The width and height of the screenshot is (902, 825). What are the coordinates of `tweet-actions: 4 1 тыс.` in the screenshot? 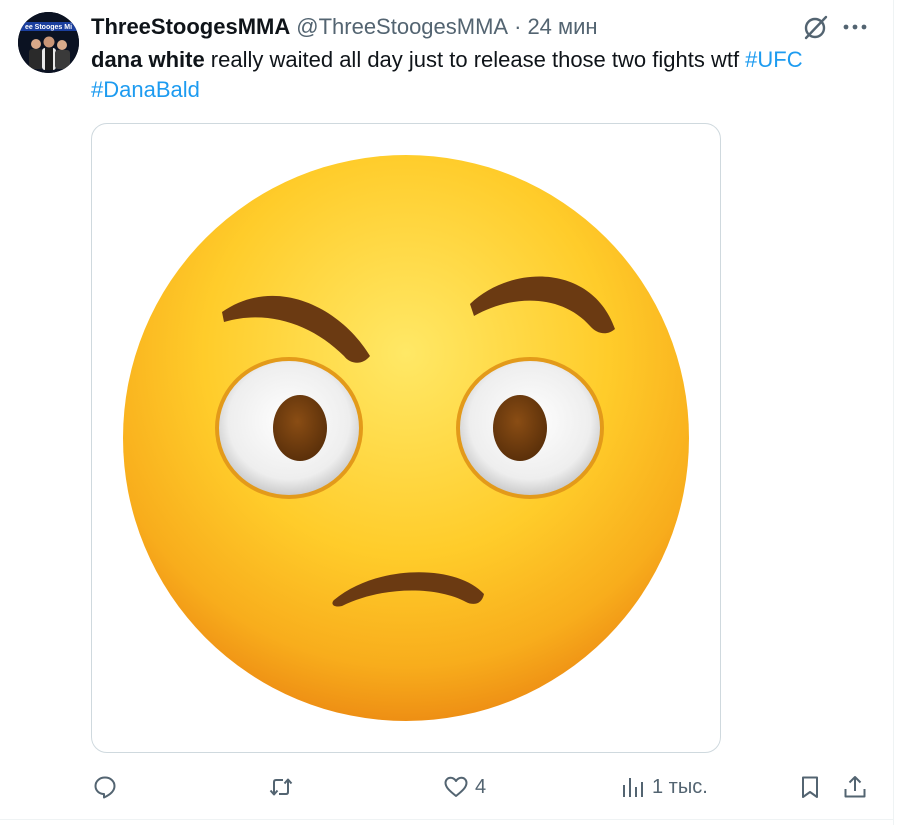 It's located at (447, 788).